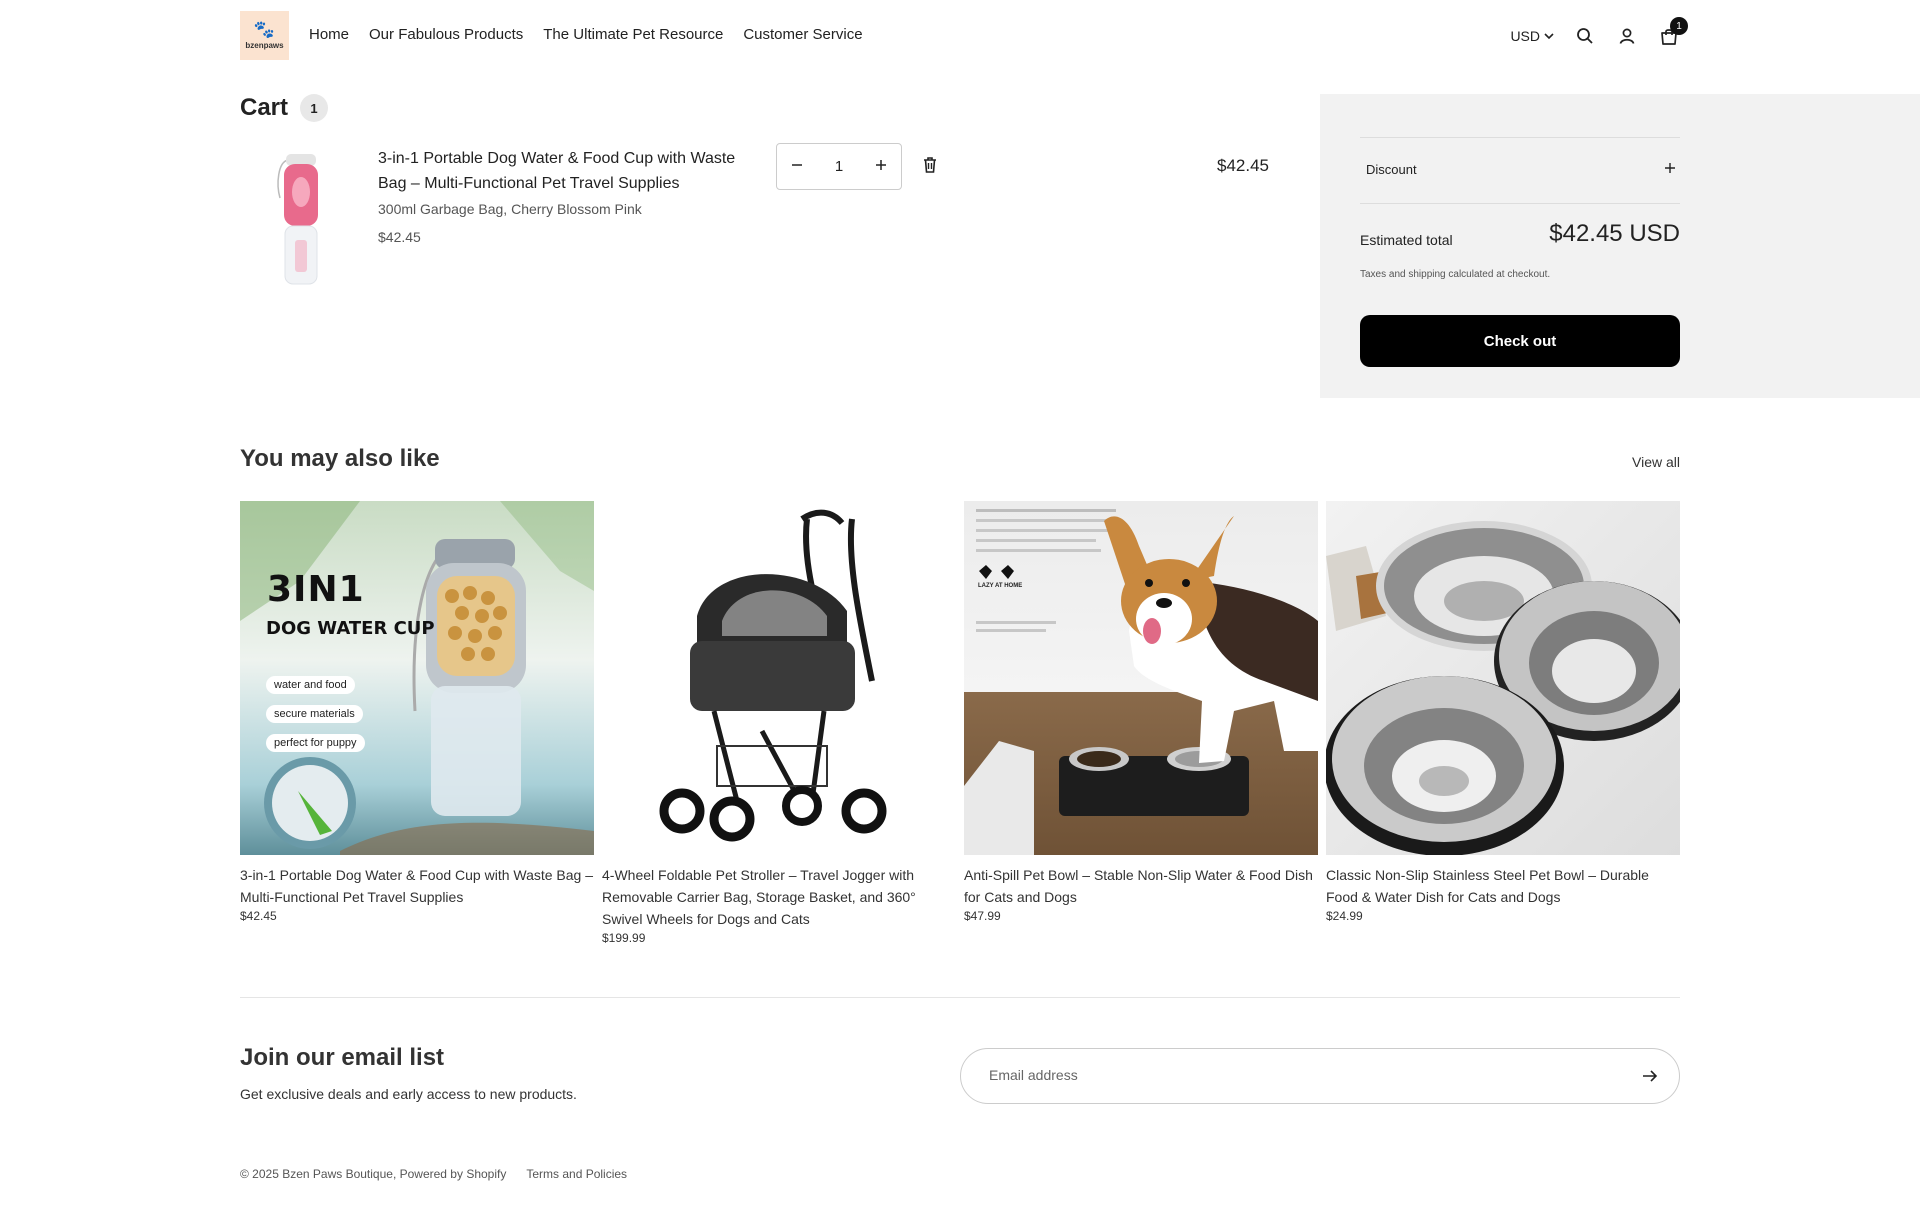 The height and width of the screenshot is (1213, 1920). I want to click on header-actions: USD 1, so click(1599, 35).